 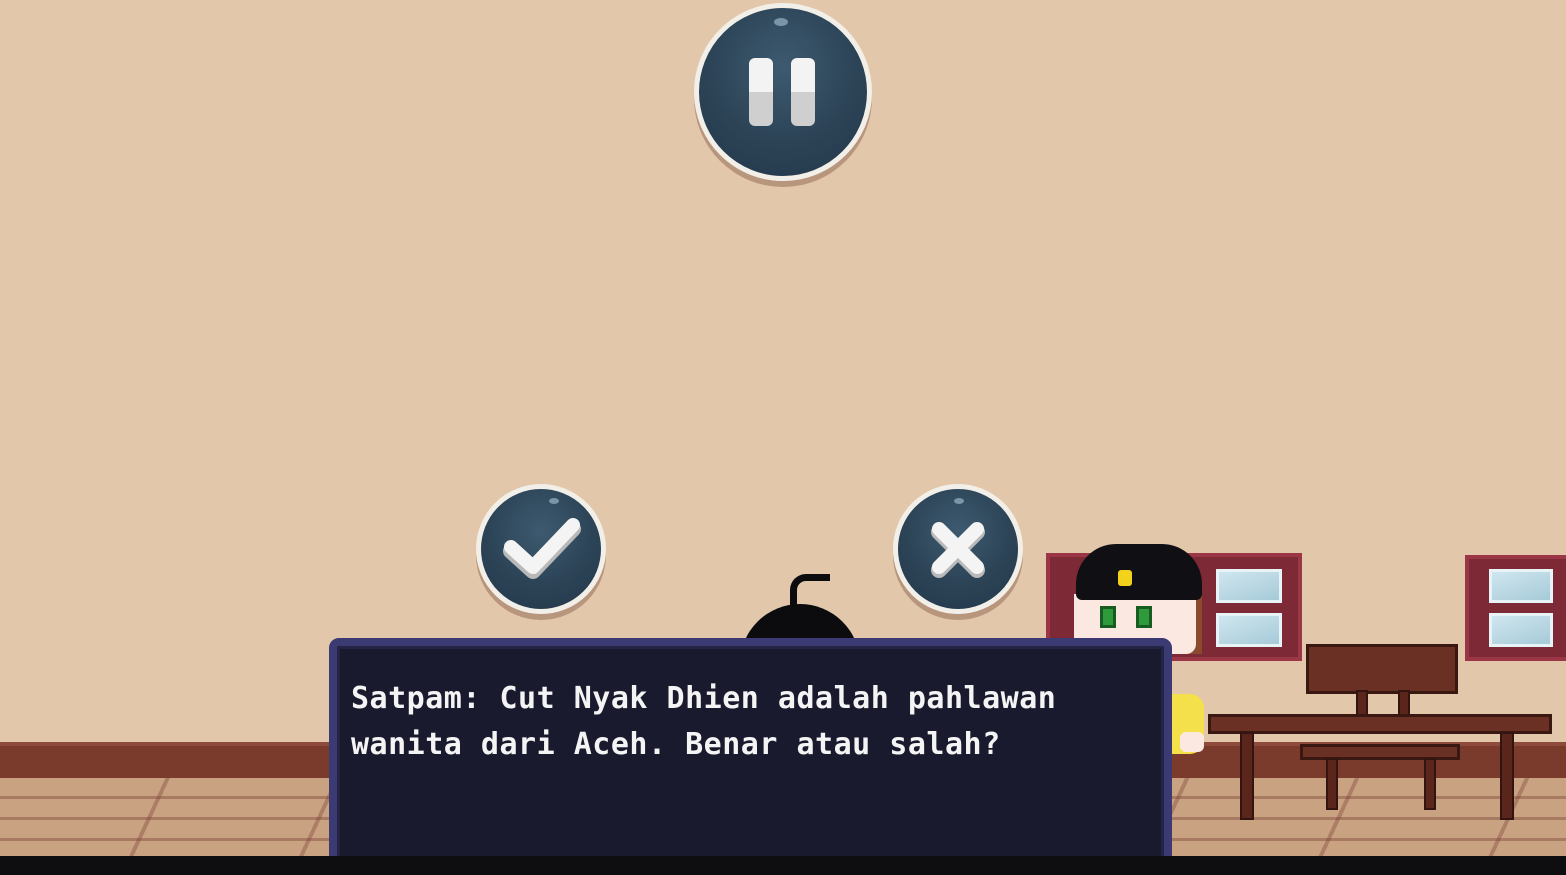 I want to click on answer-true-button, so click(x=541, y=549).